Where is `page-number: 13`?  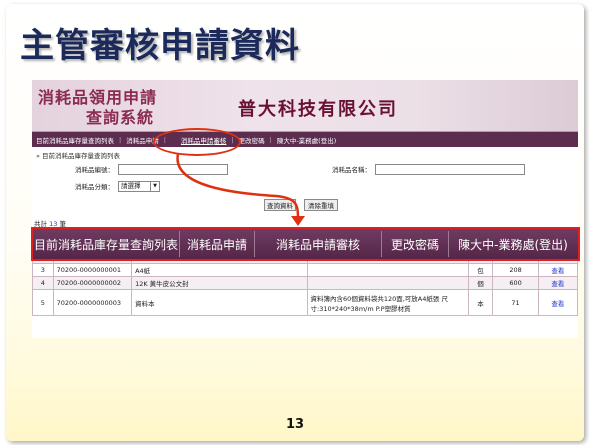
page-number: 13 is located at coordinates (295, 424).